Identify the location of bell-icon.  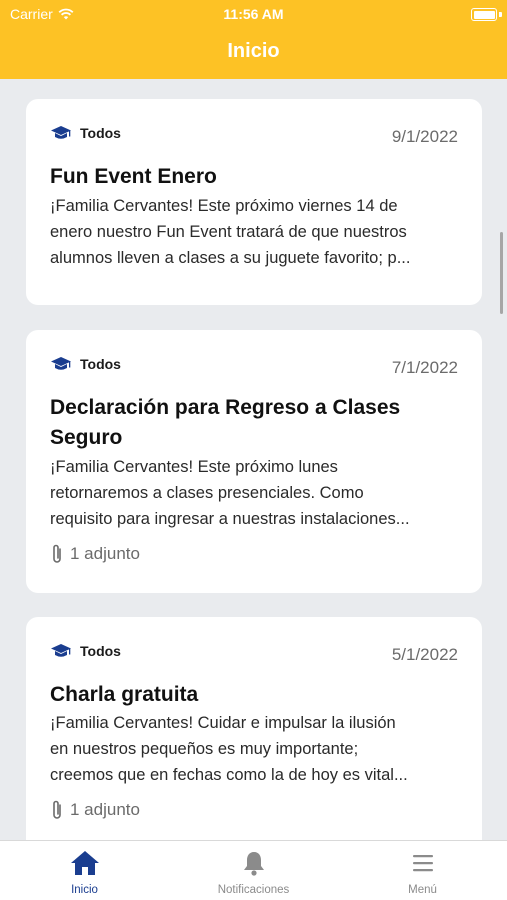
(253, 864).